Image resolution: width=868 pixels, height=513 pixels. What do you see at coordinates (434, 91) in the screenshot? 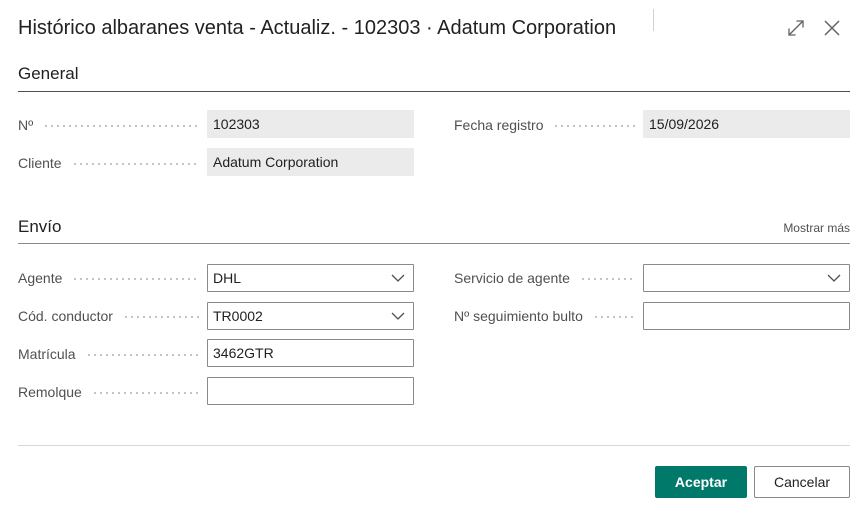
I see `section-divider-general` at bounding box center [434, 91].